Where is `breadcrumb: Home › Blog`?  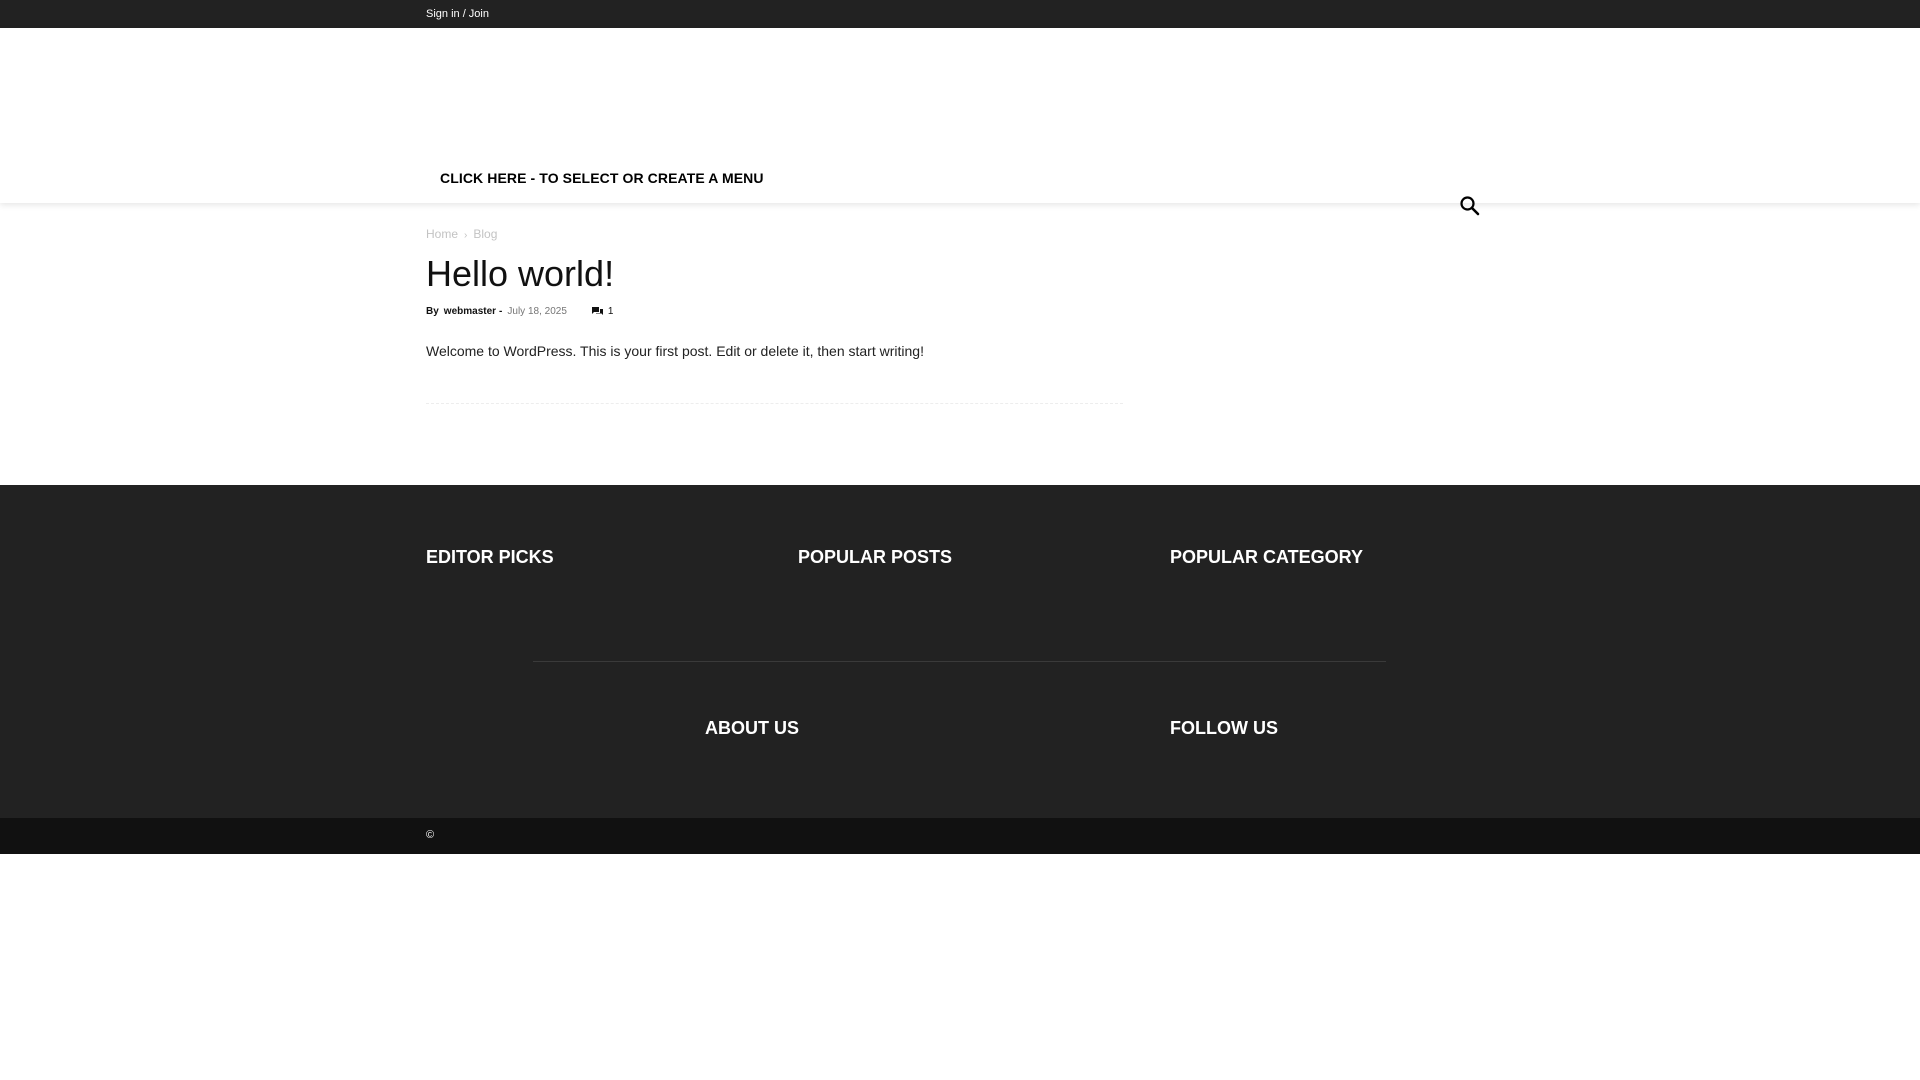
breadcrumb: Home › Blog is located at coordinates (461, 234).